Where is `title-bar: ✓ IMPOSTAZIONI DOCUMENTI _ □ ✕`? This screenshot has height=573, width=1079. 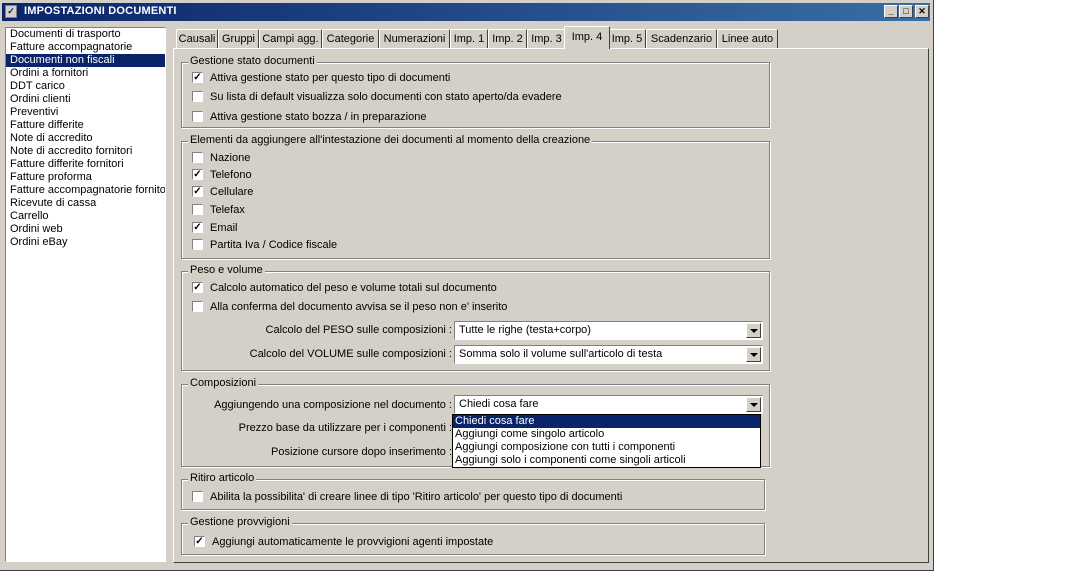 title-bar: ✓ IMPOSTAZIONI DOCUMENTI _ □ ✕ is located at coordinates (466, 12).